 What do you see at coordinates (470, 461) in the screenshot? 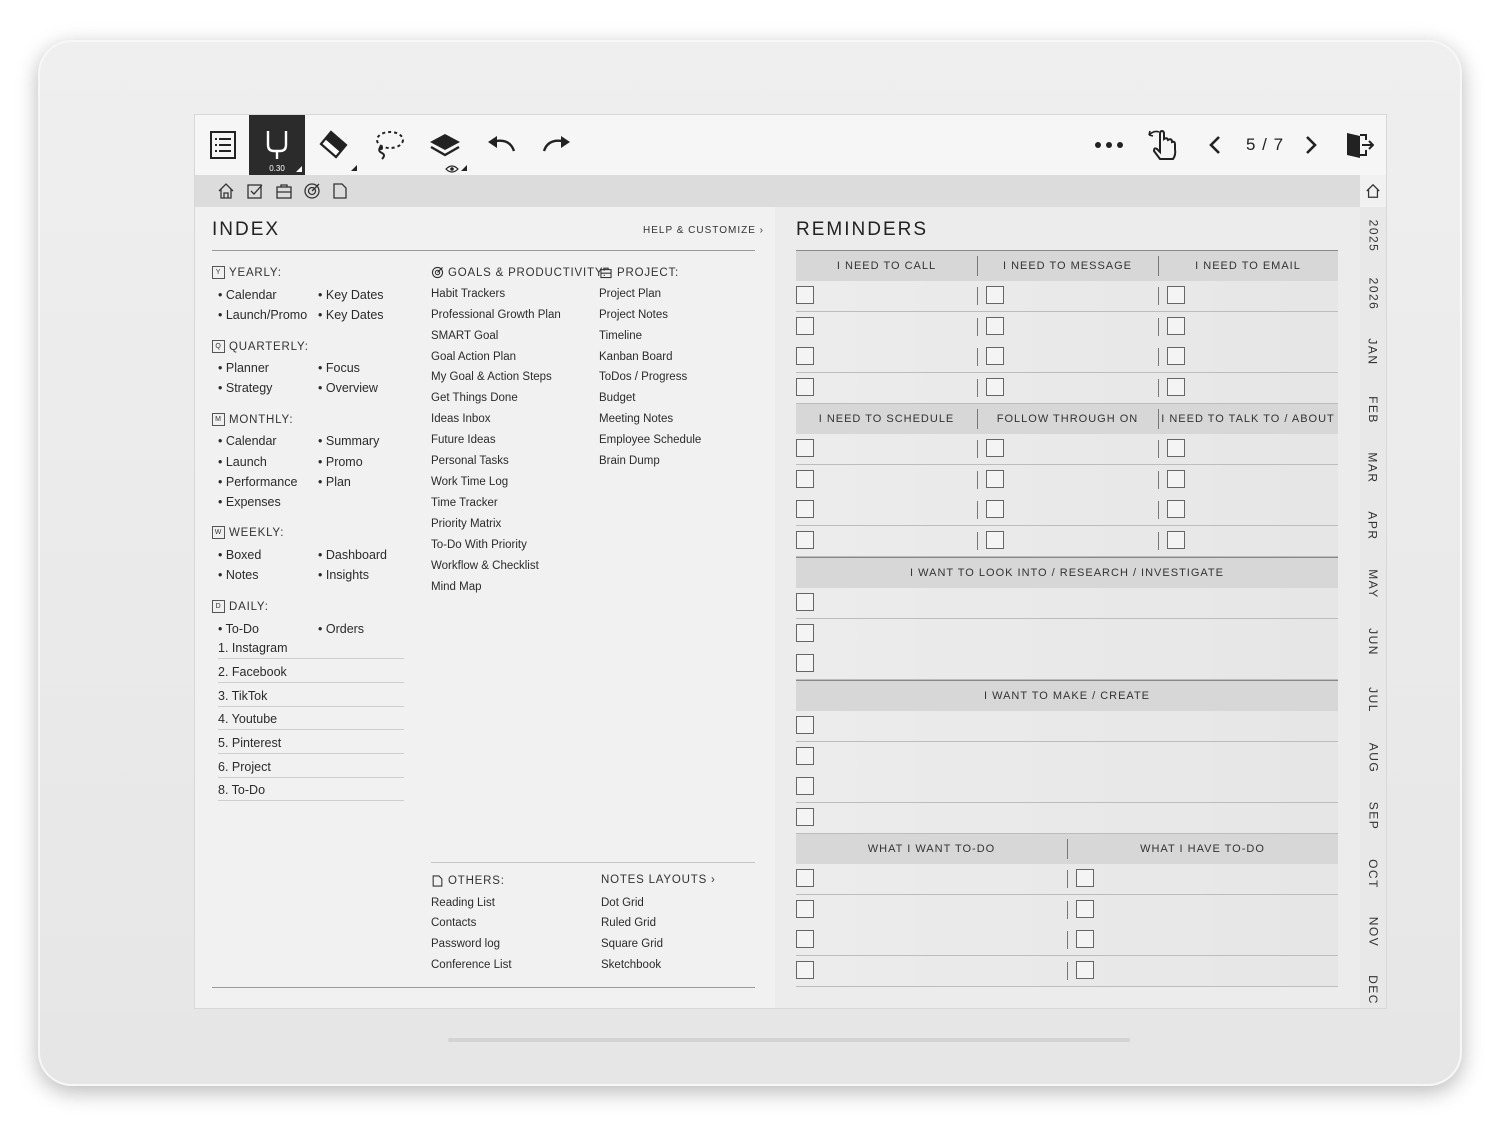
I see `link-goals-item: Personal Tasks` at bounding box center [470, 461].